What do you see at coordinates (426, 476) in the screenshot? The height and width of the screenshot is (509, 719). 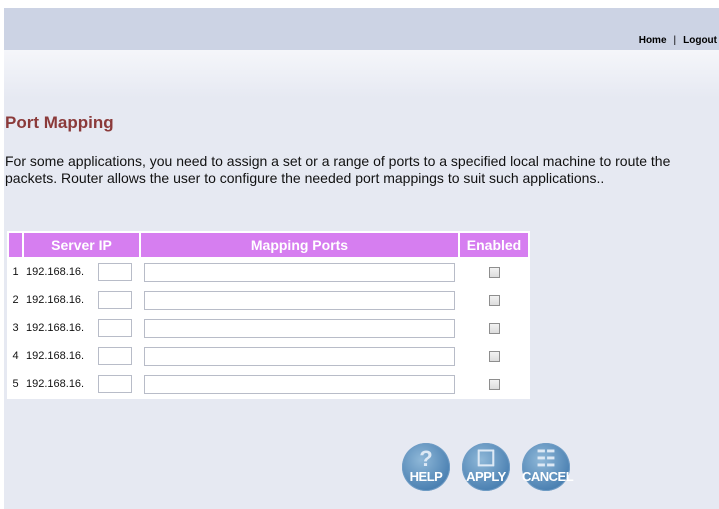 I see `help-button-label: HELP` at bounding box center [426, 476].